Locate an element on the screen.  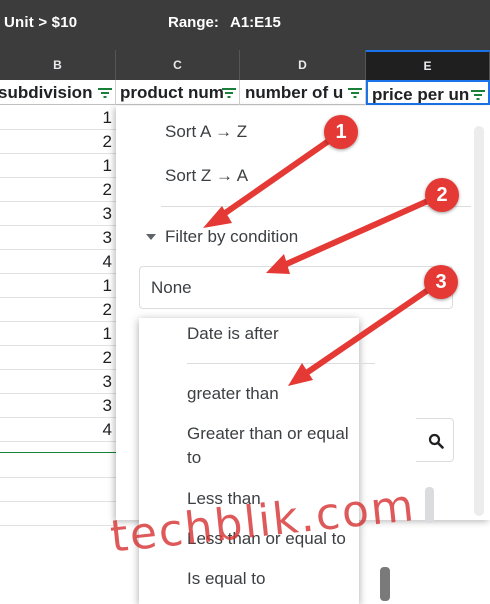
condition-option-greater-than: greater than is located at coordinates (233, 394).